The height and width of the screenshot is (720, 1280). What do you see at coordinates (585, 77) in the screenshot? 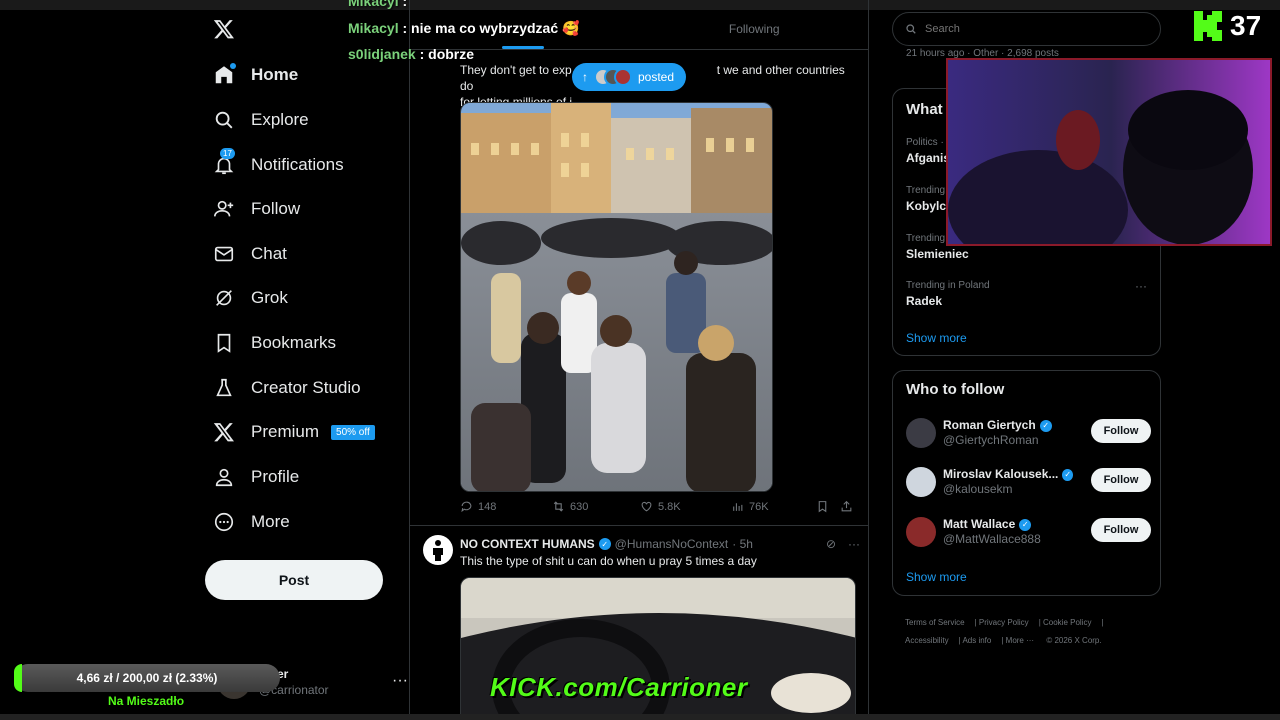
I see `arrow-up-icon: ↑` at bounding box center [585, 77].